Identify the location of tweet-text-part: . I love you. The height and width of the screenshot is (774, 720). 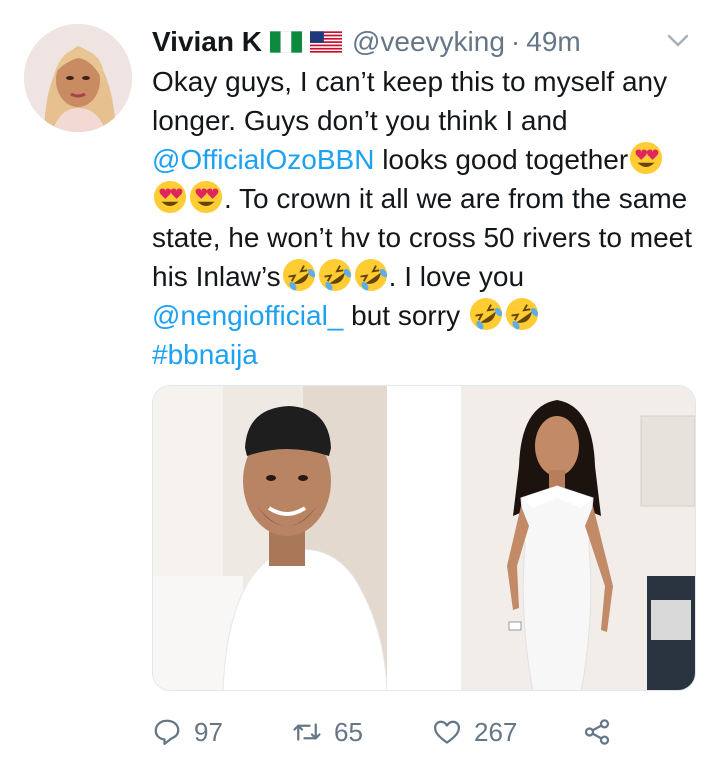
(456, 276).